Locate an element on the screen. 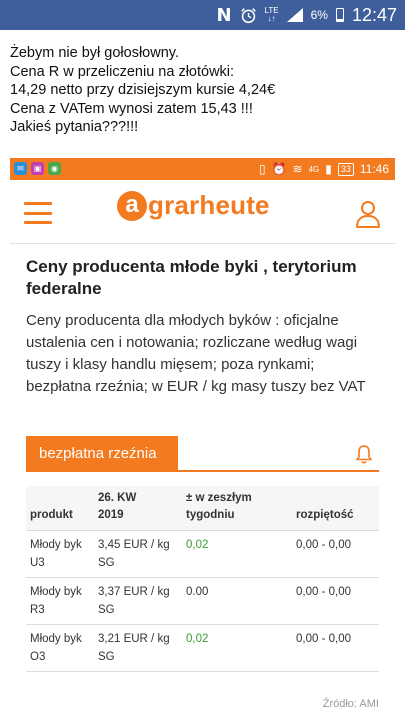  header-product: produkt is located at coordinates (60, 508).